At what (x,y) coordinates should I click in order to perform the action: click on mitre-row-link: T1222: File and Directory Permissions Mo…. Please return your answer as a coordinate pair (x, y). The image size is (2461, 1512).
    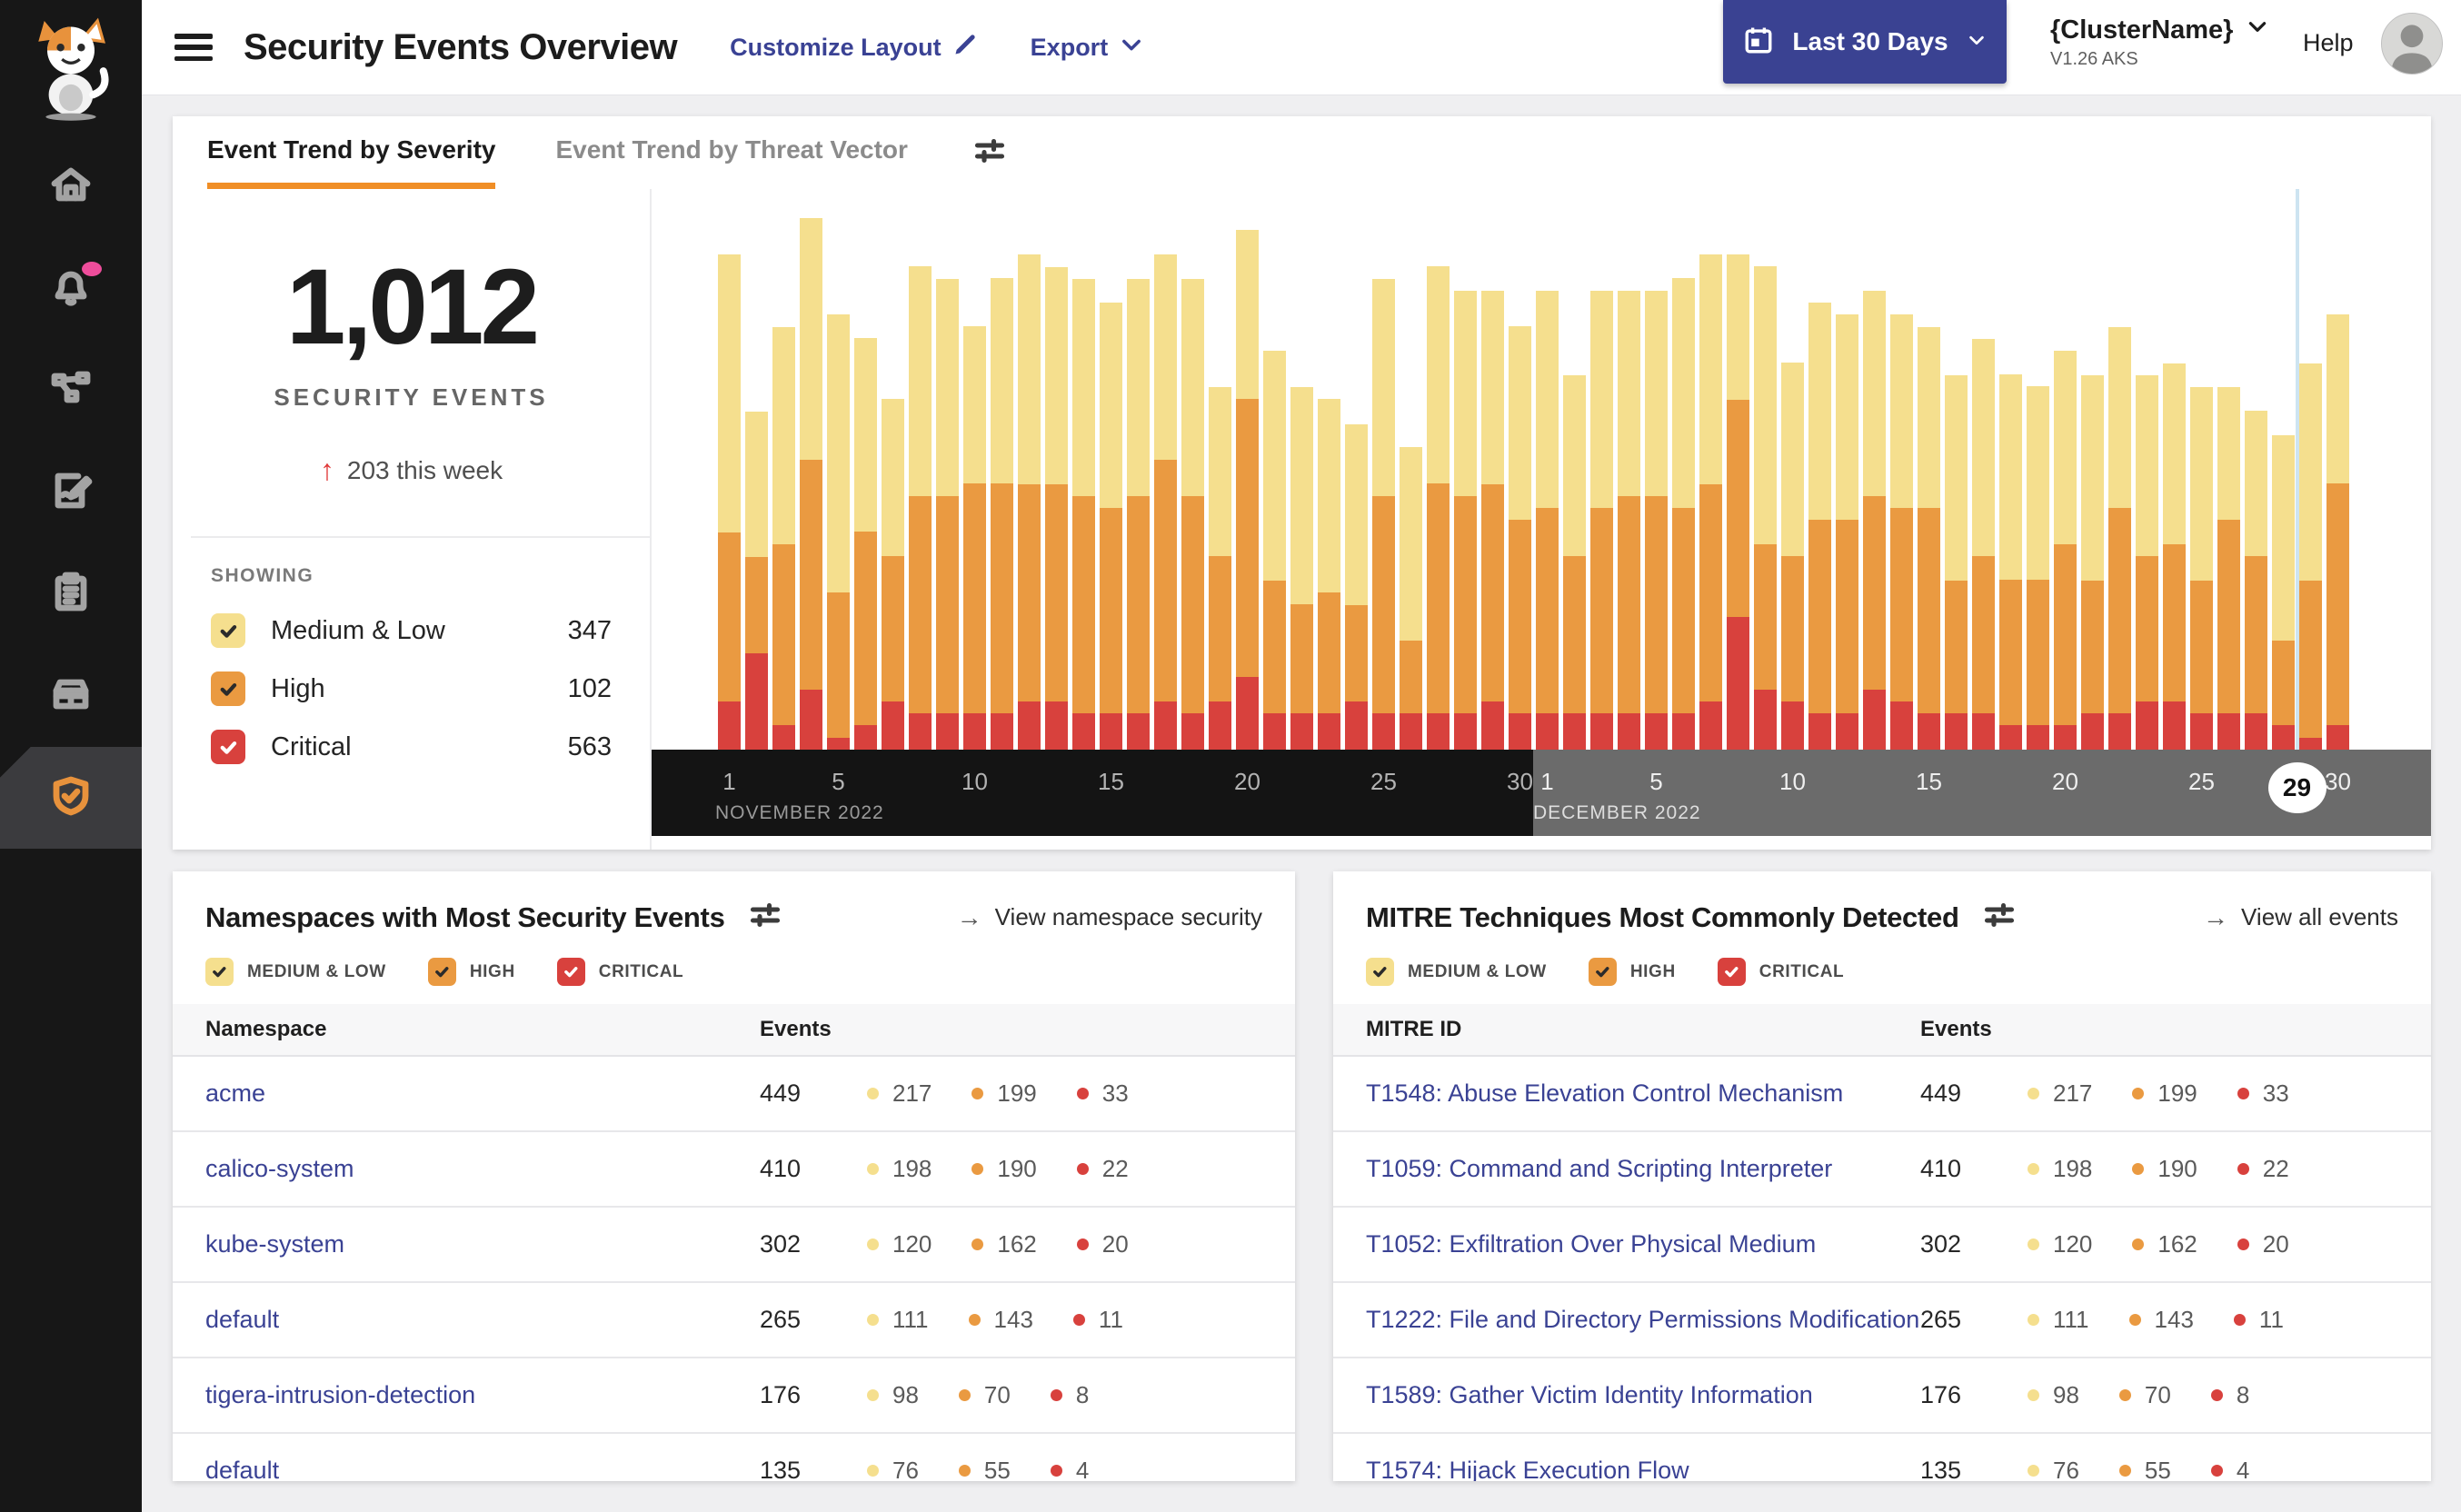
    Looking at the image, I should click on (1643, 1320).